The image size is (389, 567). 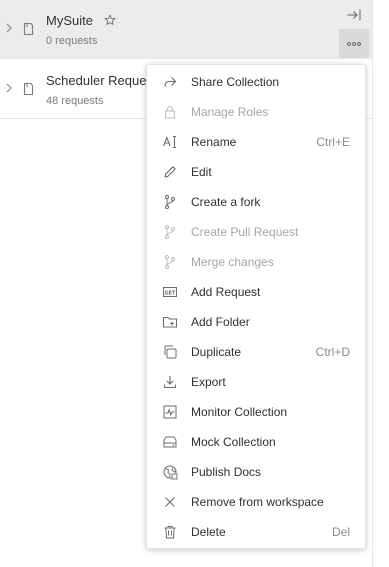 I want to click on merge-icon, so click(x=170, y=262).